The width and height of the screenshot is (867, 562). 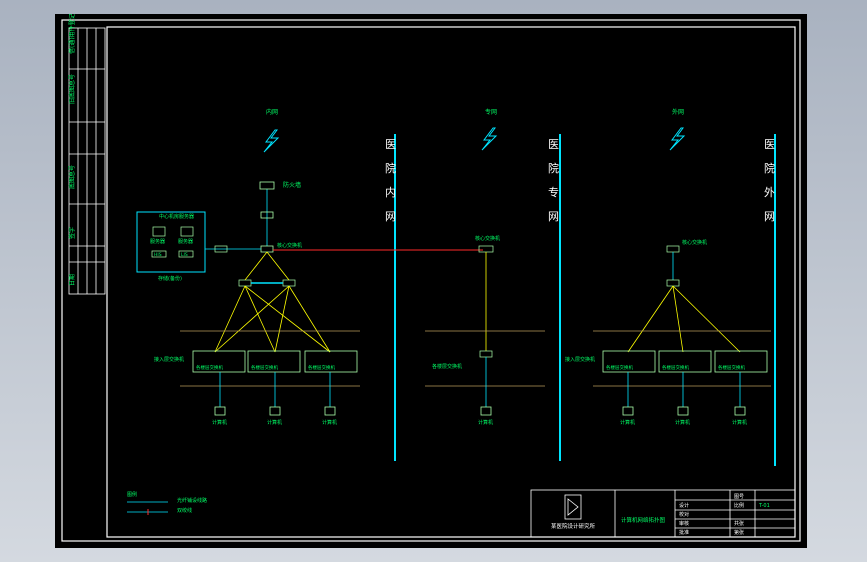 I want to click on legend-item: 光纤铺设线路, so click(x=192, y=500).